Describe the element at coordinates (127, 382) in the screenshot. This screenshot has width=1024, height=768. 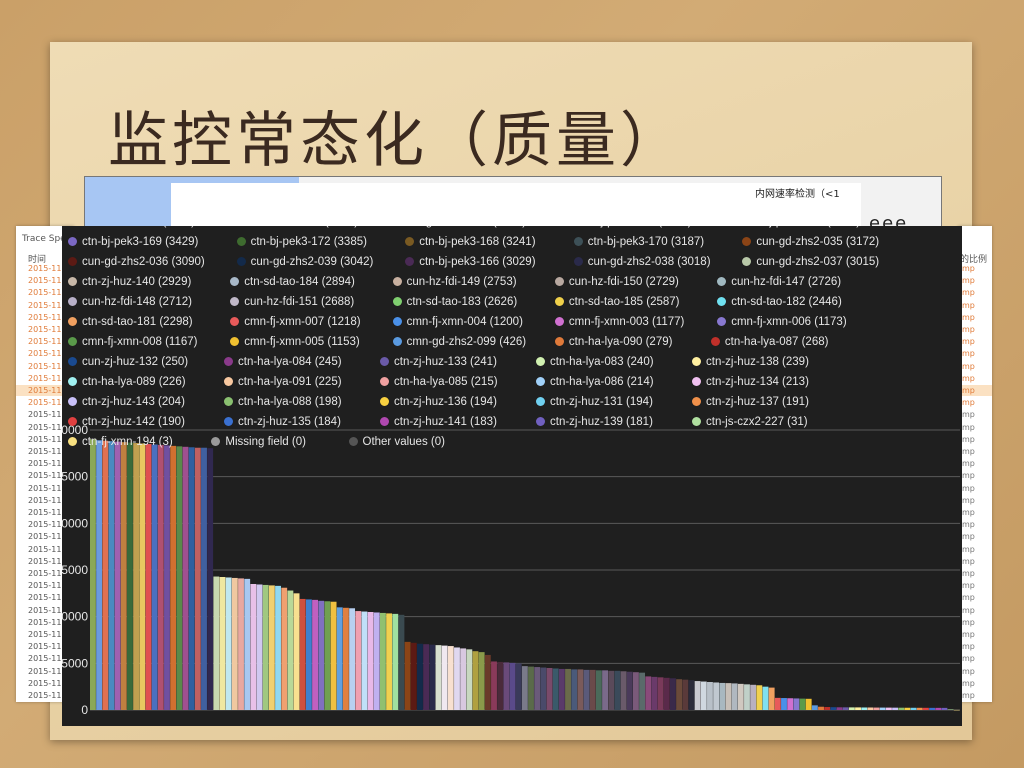
I see `legend-item: ctn-ha-lya-089 (226)` at that location.